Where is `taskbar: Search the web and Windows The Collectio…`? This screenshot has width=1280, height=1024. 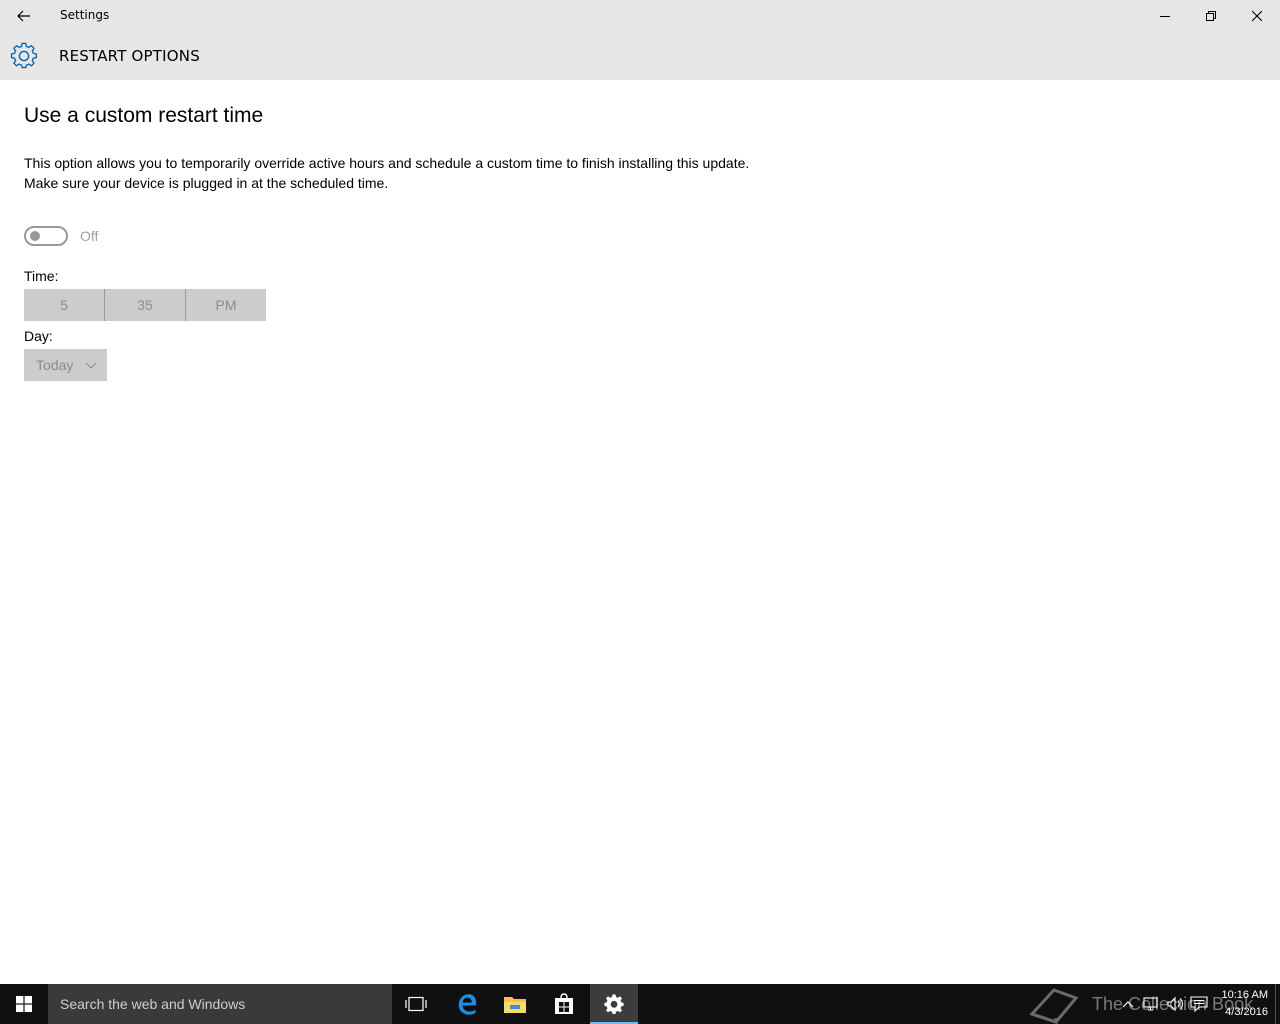
taskbar: Search the web and Windows The Collectio… is located at coordinates (640, 1004).